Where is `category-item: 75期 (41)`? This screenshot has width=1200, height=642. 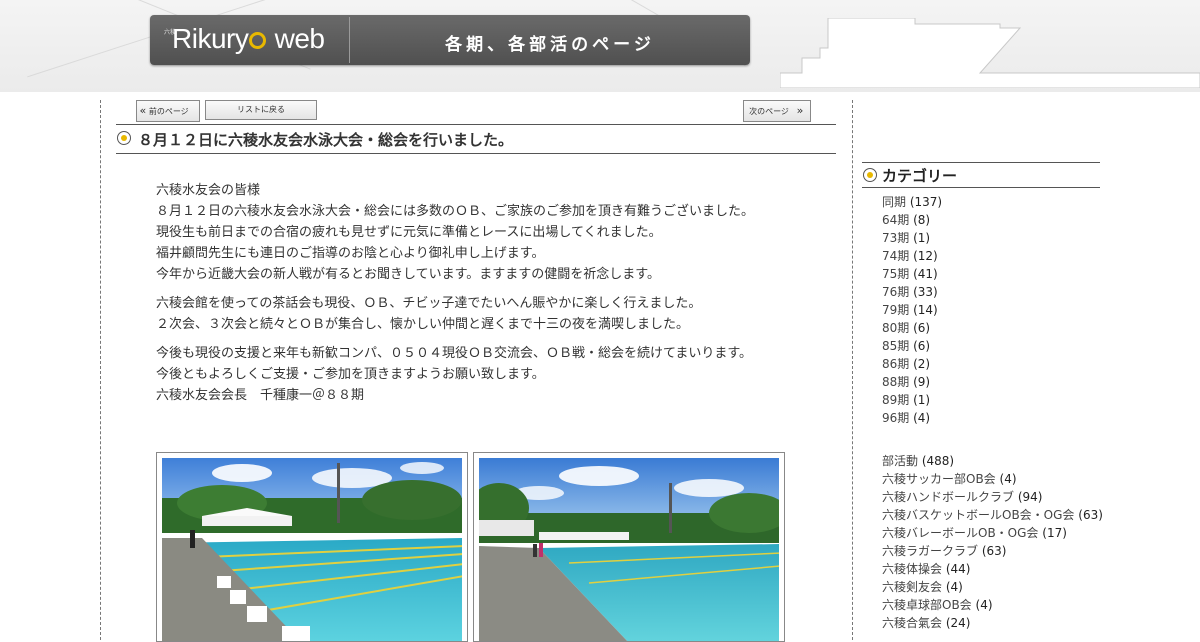
category-item: 75期 (41) is located at coordinates (992, 274).